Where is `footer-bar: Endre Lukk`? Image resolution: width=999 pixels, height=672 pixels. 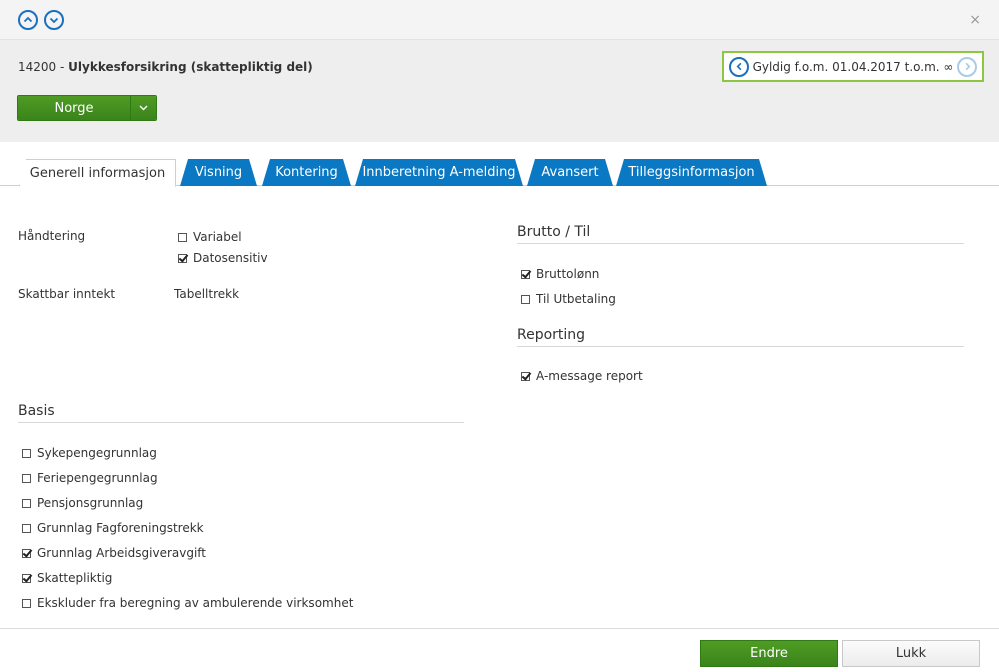 footer-bar: Endre Lukk is located at coordinates (499, 650).